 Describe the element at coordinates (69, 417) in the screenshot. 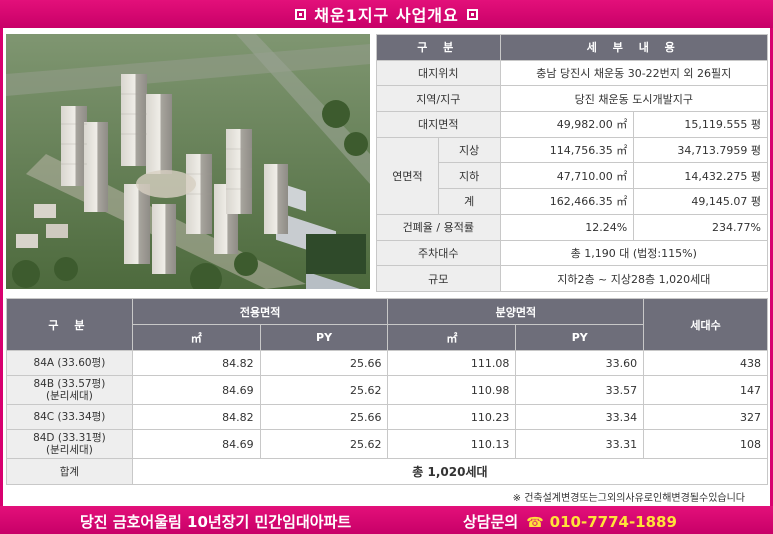

I see `unit-type: 84C (33.34평)` at that location.